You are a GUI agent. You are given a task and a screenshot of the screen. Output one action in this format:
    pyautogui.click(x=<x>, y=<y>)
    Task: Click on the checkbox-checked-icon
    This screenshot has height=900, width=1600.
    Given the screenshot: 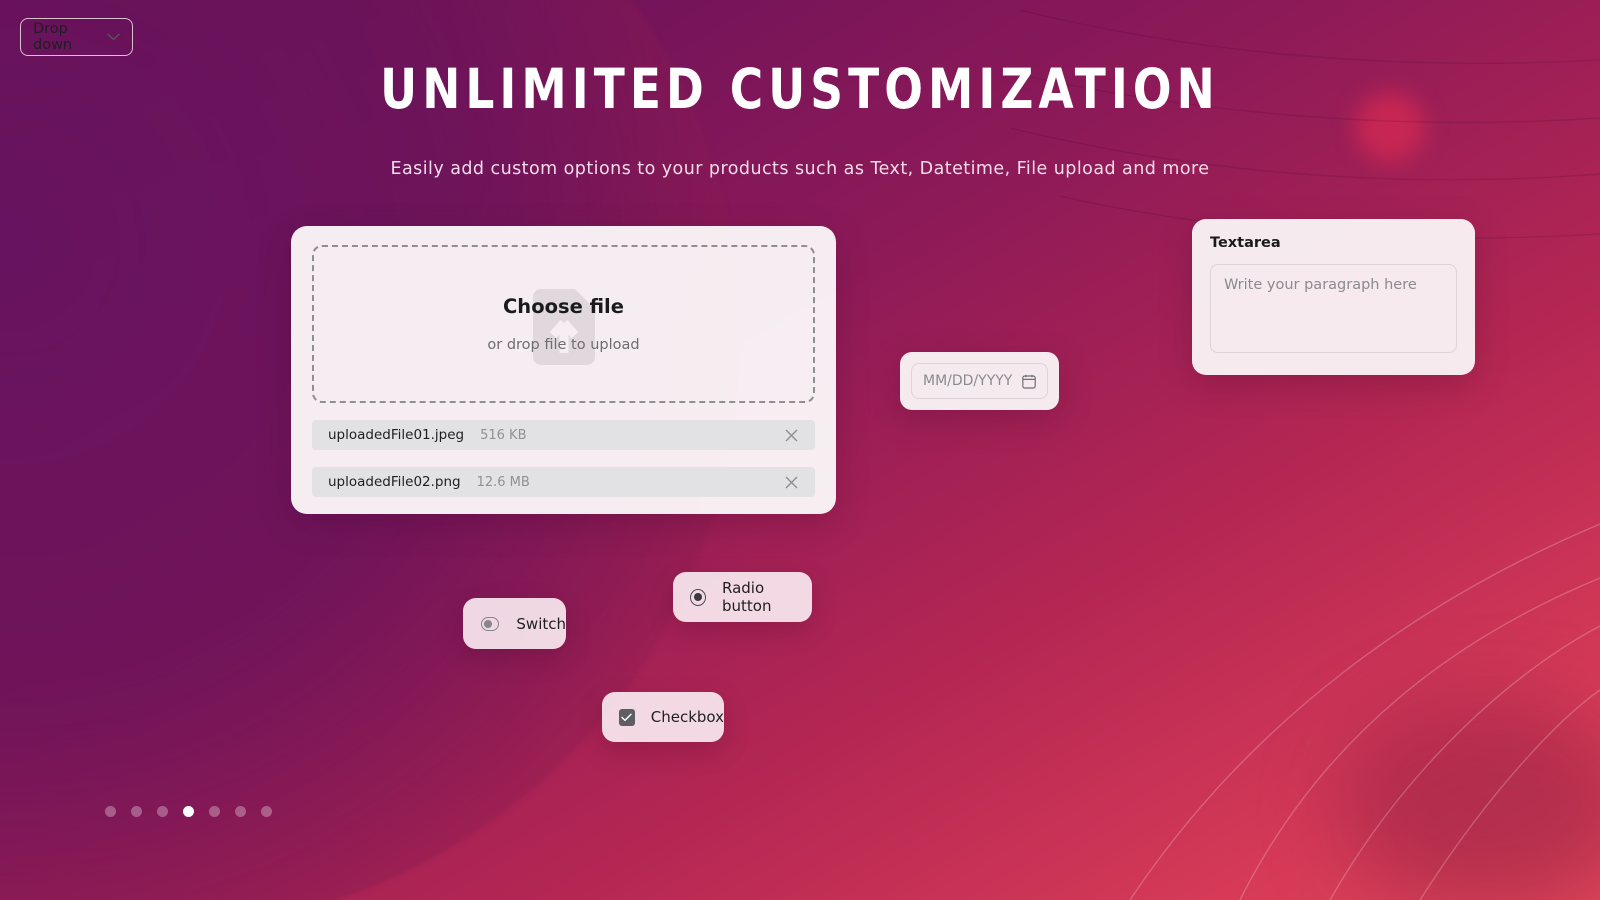 What is the action you would take?
    pyautogui.click(x=627, y=717)
    